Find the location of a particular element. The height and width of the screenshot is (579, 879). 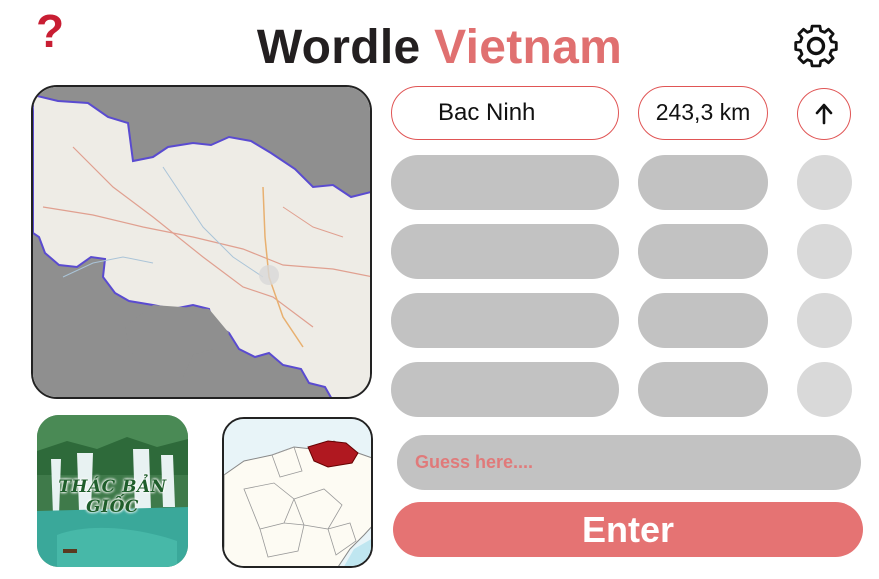

guess-row-2-distance is located at coordinates (703, 182).